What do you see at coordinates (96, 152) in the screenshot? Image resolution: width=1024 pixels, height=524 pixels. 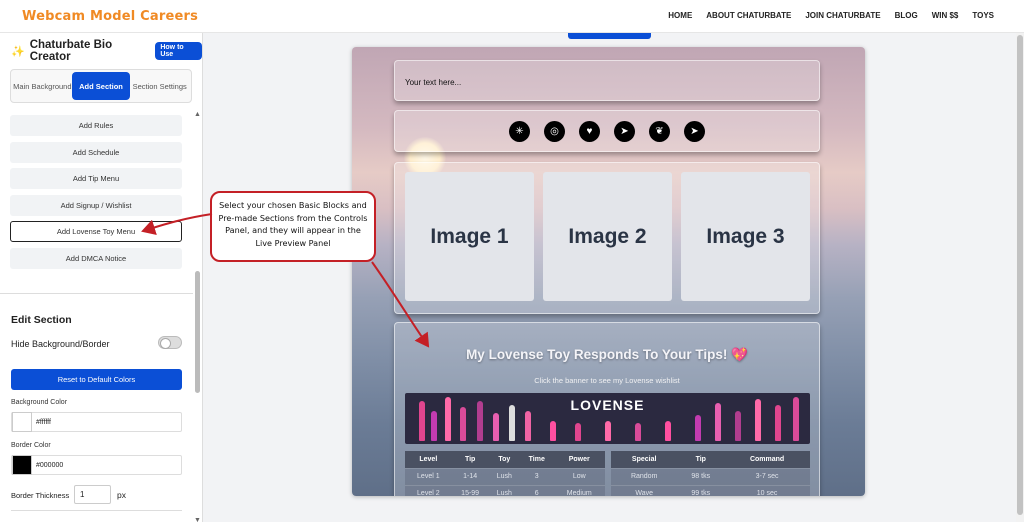 I see `add-schedule-button: Add Schedule` at bounding box center [96, 152].